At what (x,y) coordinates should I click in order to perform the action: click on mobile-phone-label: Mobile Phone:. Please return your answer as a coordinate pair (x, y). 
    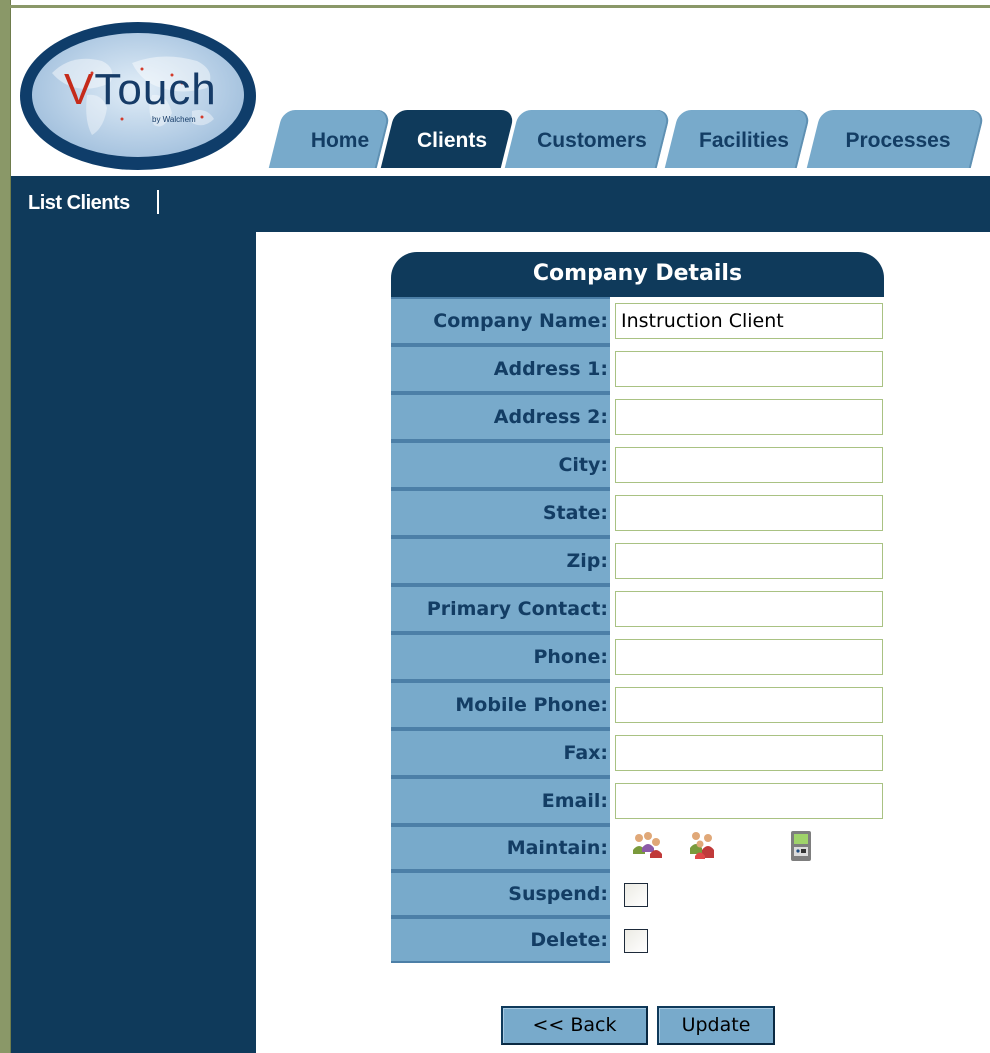
    Looking at the image, I should click on (500, 705).